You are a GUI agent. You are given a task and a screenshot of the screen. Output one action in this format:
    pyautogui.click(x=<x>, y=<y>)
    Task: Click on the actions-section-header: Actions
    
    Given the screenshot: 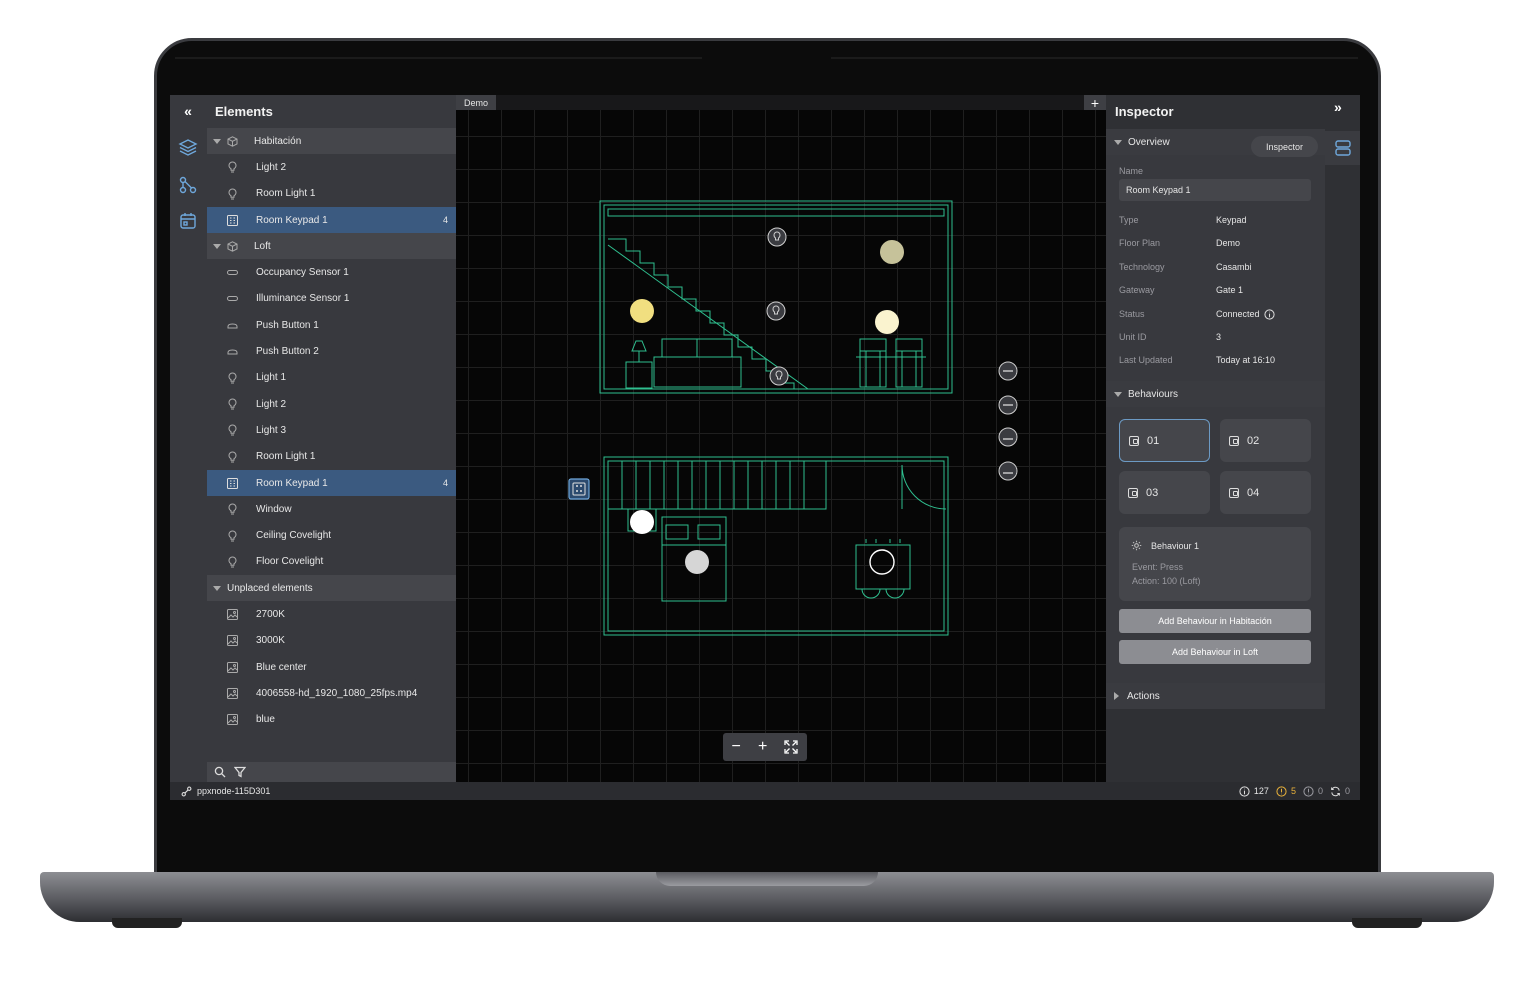 What is the action you would take?
    pyautogui.click(x=1215, y=696)
    